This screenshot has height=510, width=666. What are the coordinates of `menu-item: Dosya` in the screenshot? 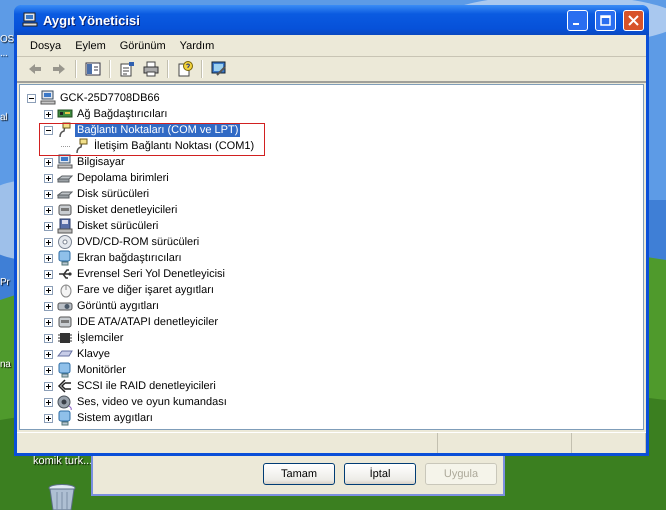 It's located at (45, 46).